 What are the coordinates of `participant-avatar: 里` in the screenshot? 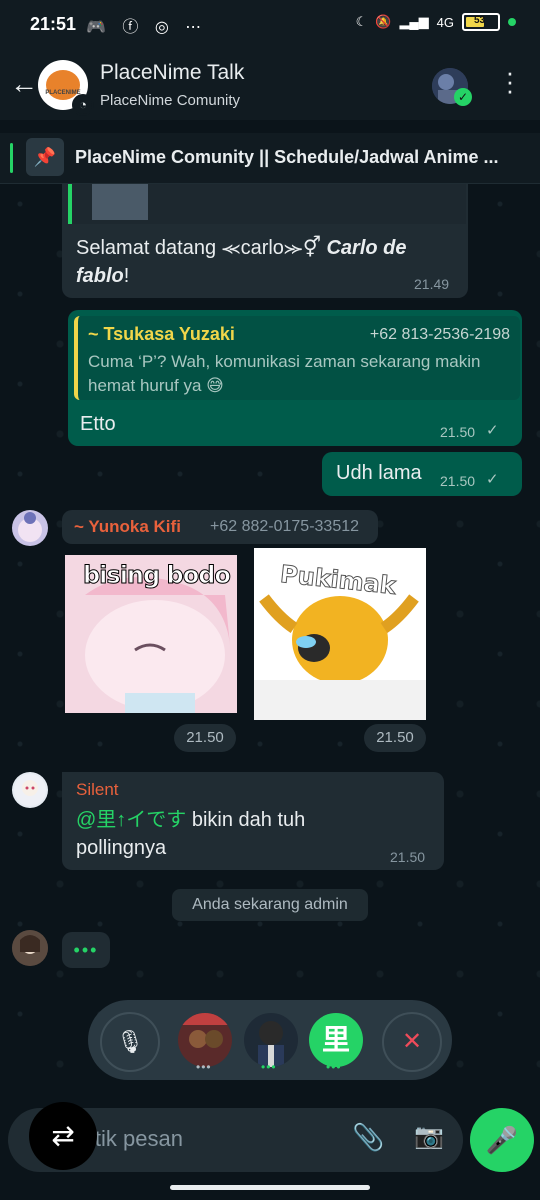 It's located at (336, 1040).